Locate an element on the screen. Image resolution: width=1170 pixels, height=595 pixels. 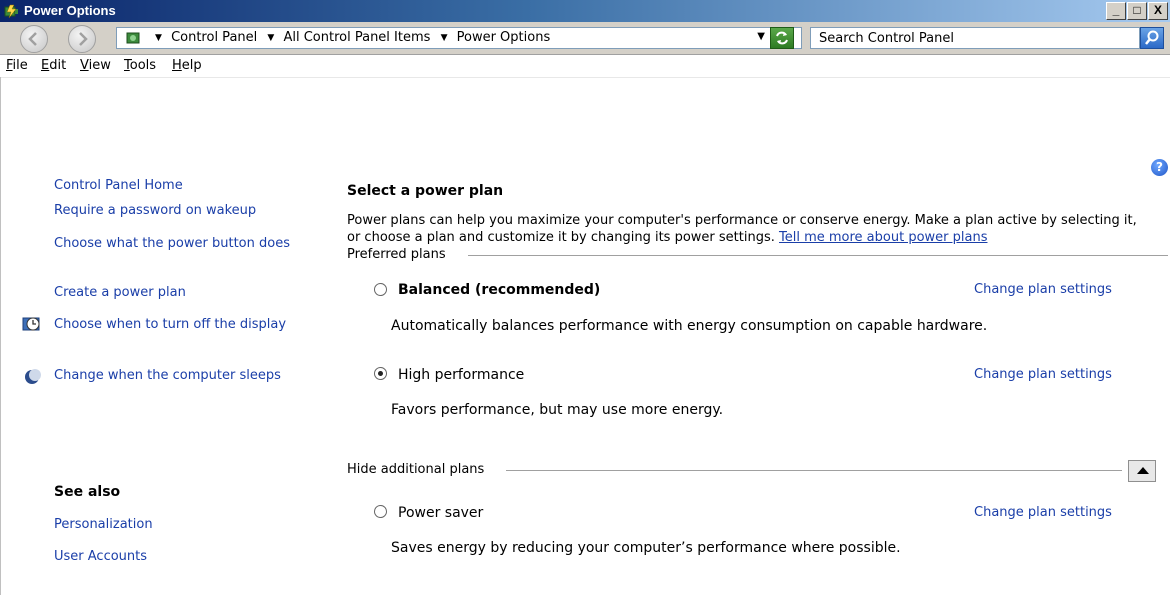
plan-name-balanced: Balanced (recommended) is located at coordinates (499, 290).